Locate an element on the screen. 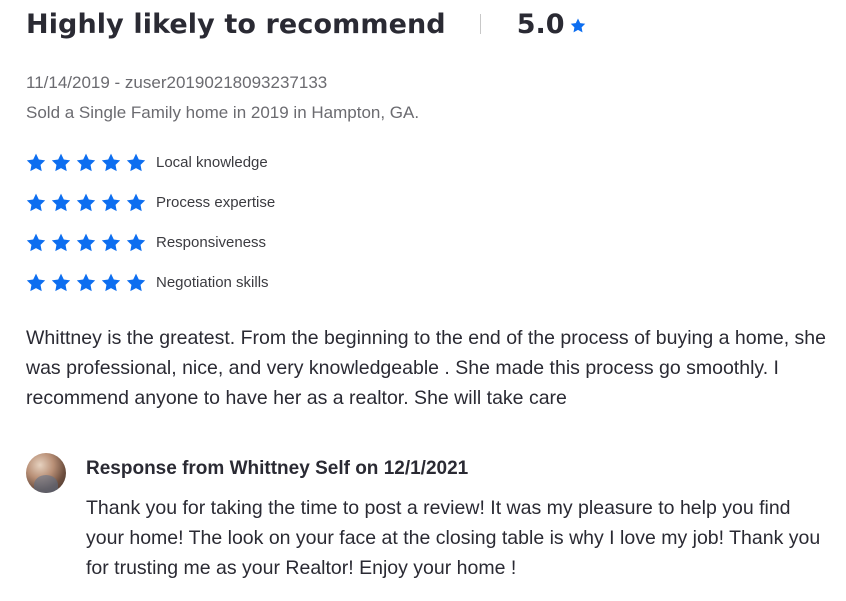  review-title: Highly likely to recommend is located at coordinates (236, 24).